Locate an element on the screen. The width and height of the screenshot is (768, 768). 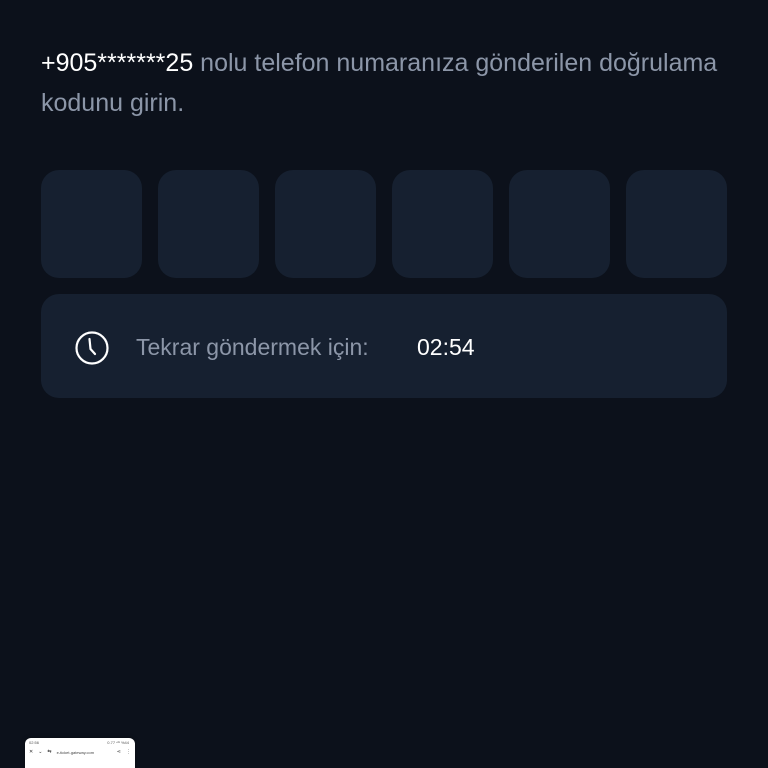
site-settings-icon: ⇆ is located at coordinates (49, 752).